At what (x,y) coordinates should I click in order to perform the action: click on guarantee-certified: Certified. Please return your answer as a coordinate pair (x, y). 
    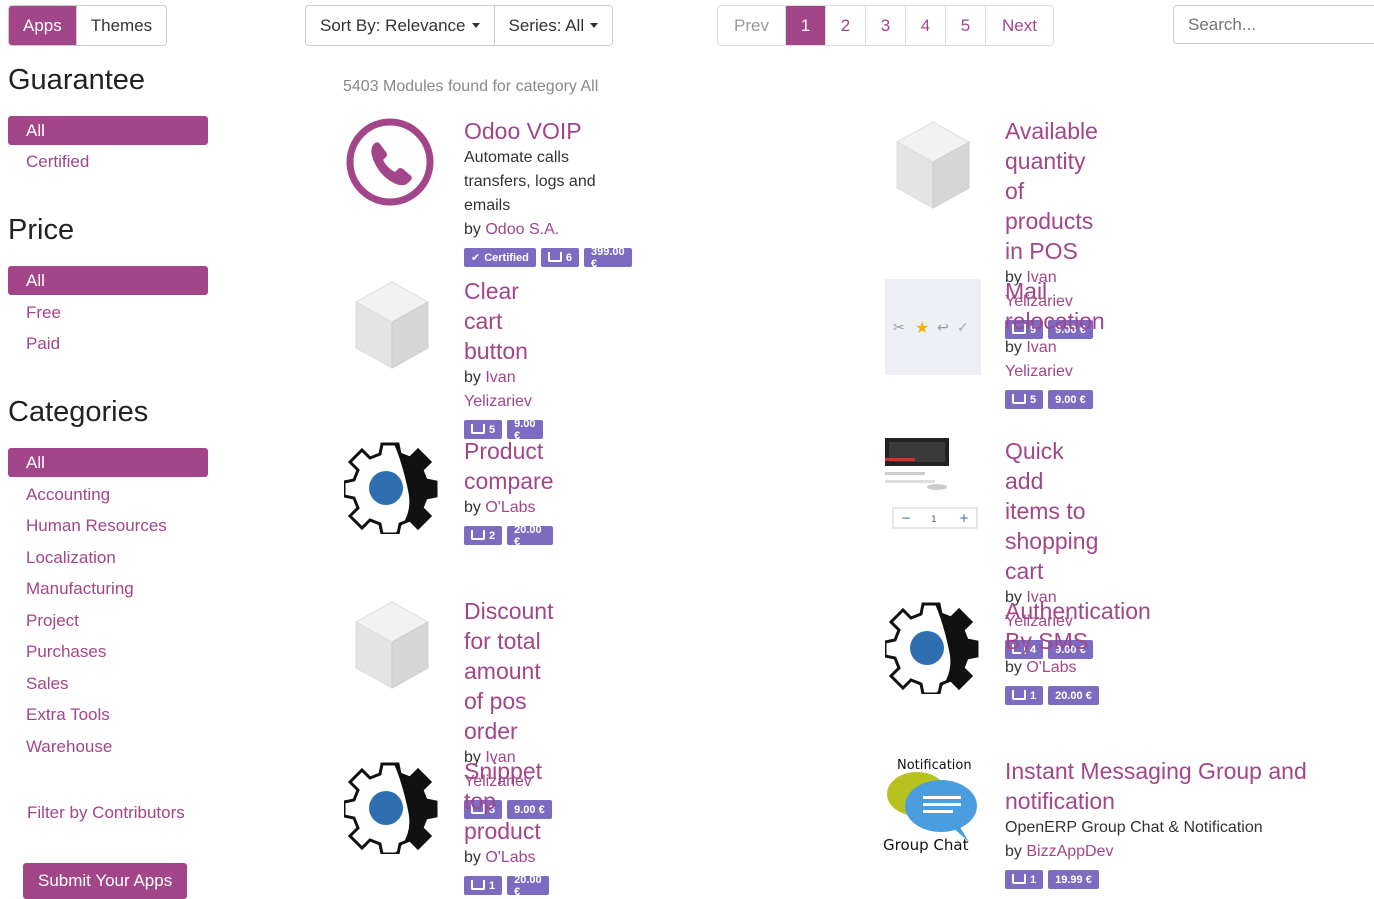
    Looking at the image, I should click on (57, 162).